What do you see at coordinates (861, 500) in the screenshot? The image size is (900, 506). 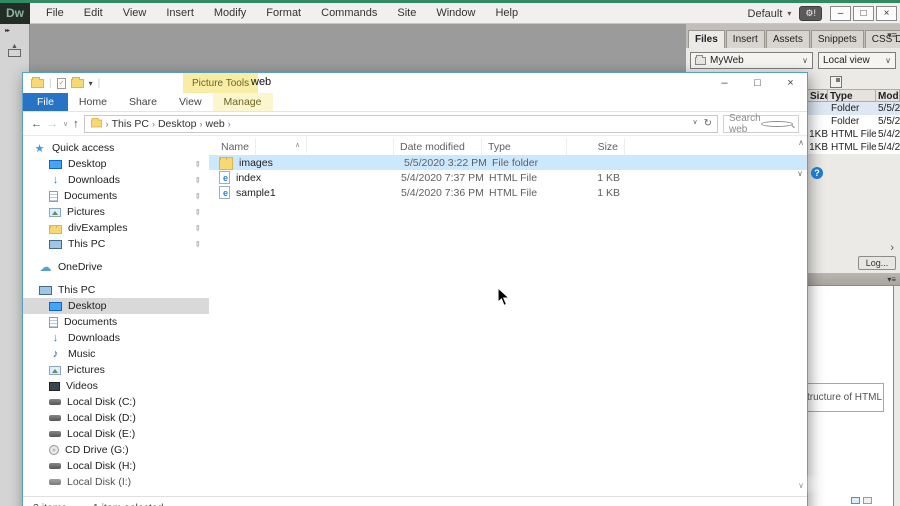 I see `panel-view-toggles` at bounding box center [861, 500].